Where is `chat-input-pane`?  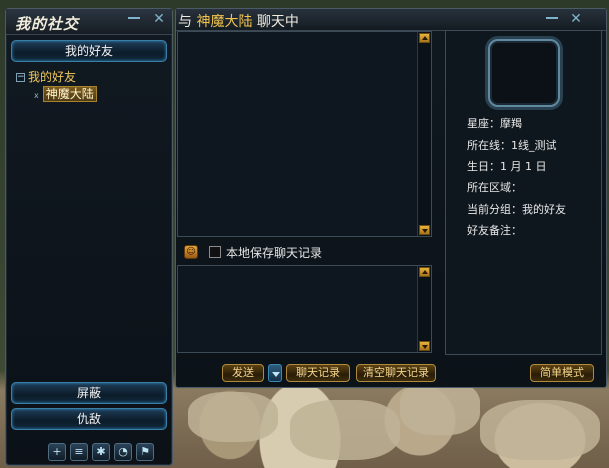 chat-input-pane is located at coordinates (304, 309).